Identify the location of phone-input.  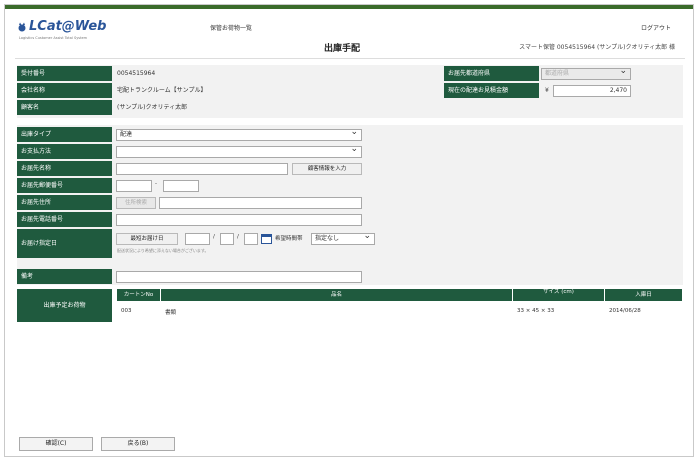
(239, 220).